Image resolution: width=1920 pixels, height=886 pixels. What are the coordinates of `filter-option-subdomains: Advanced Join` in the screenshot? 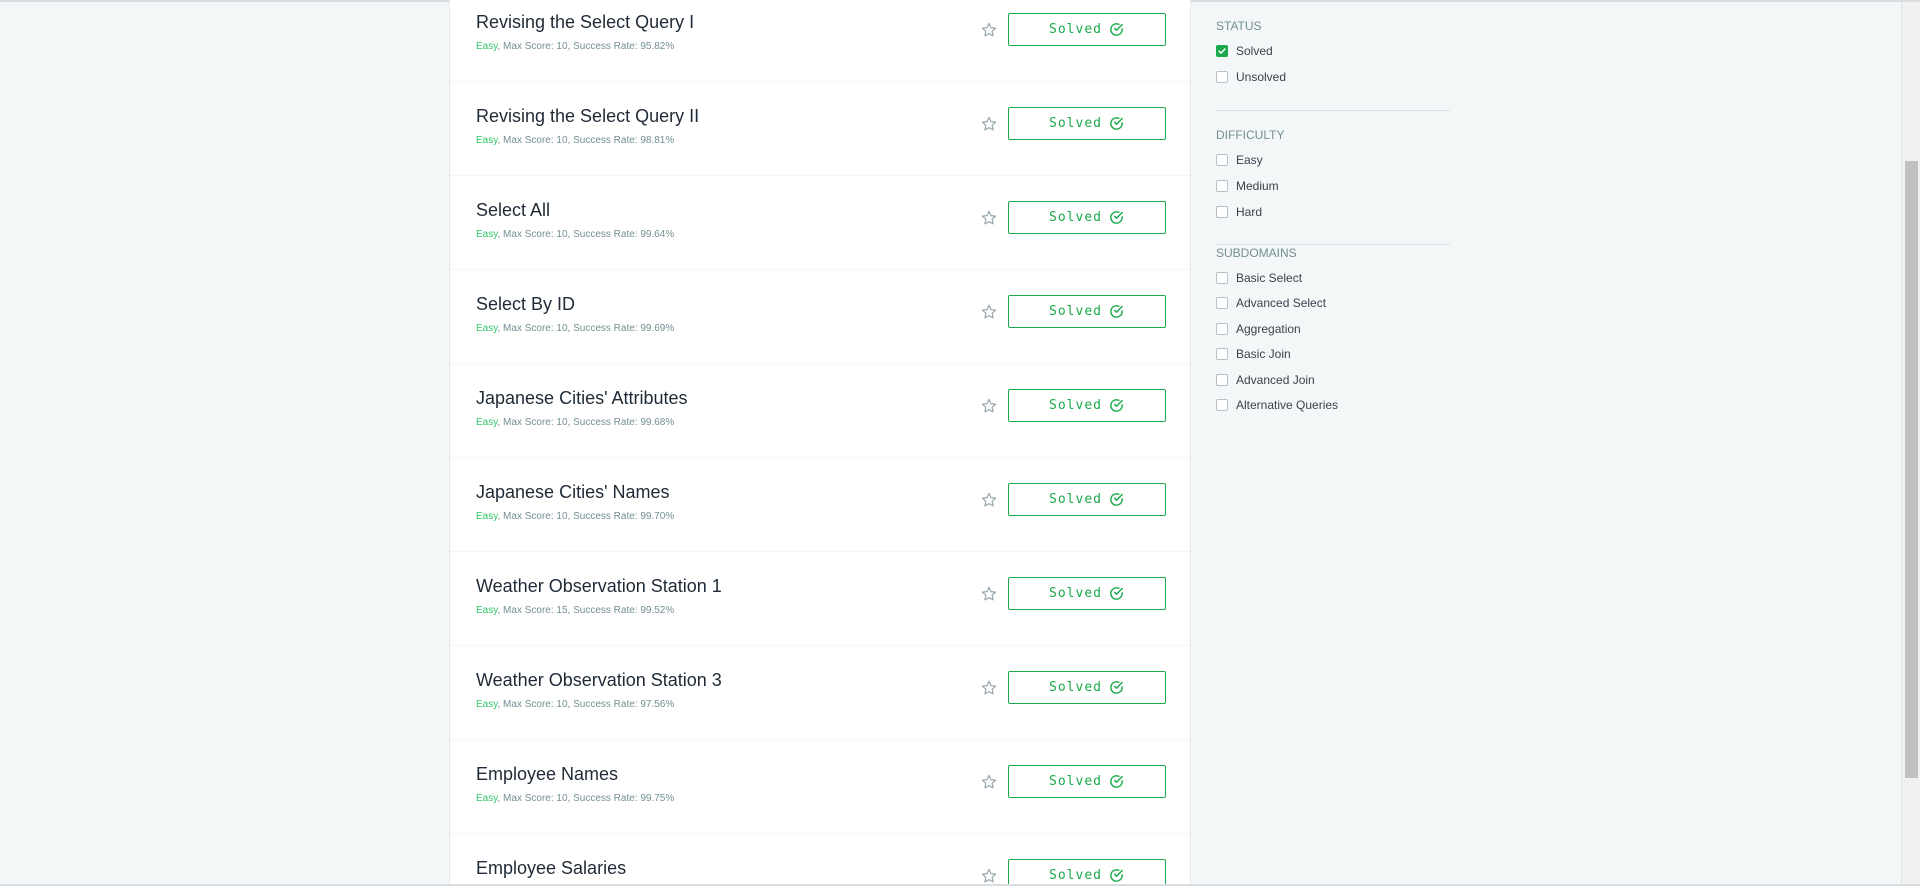 It's located at (1265, 380).